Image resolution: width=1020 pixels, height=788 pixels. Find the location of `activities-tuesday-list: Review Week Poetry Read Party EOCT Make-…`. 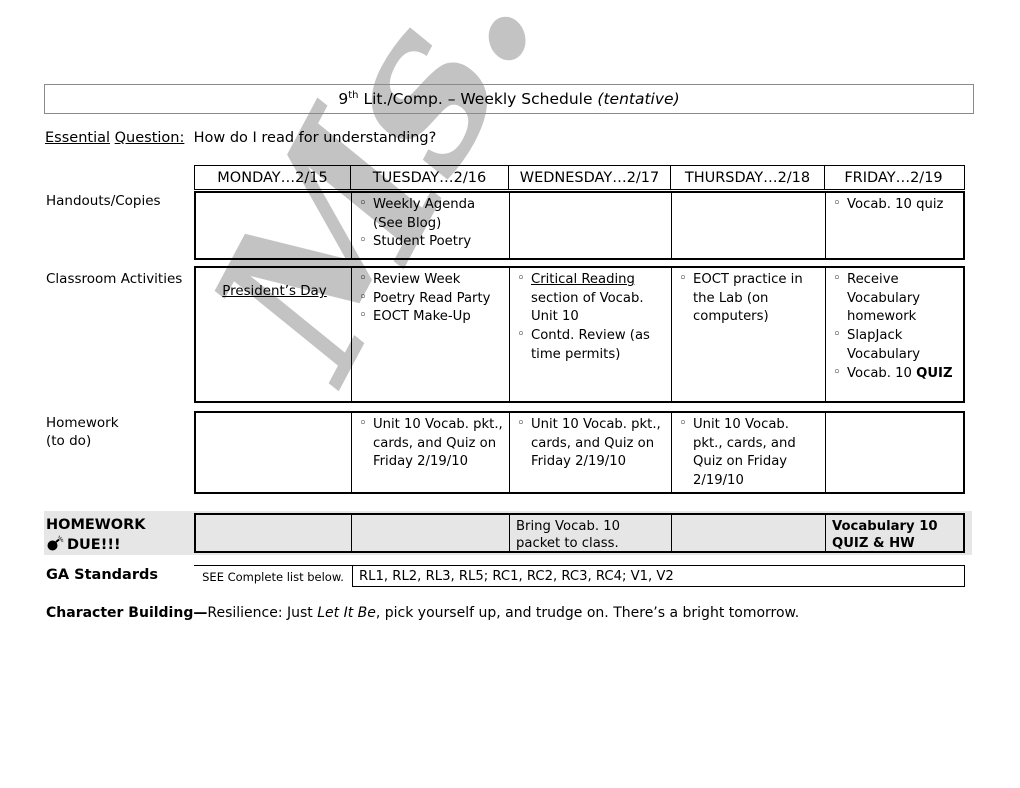

activities-tuesday-list: Review Week Poetry Read Party EOCT Make-… is located at coordinates (431, 298).